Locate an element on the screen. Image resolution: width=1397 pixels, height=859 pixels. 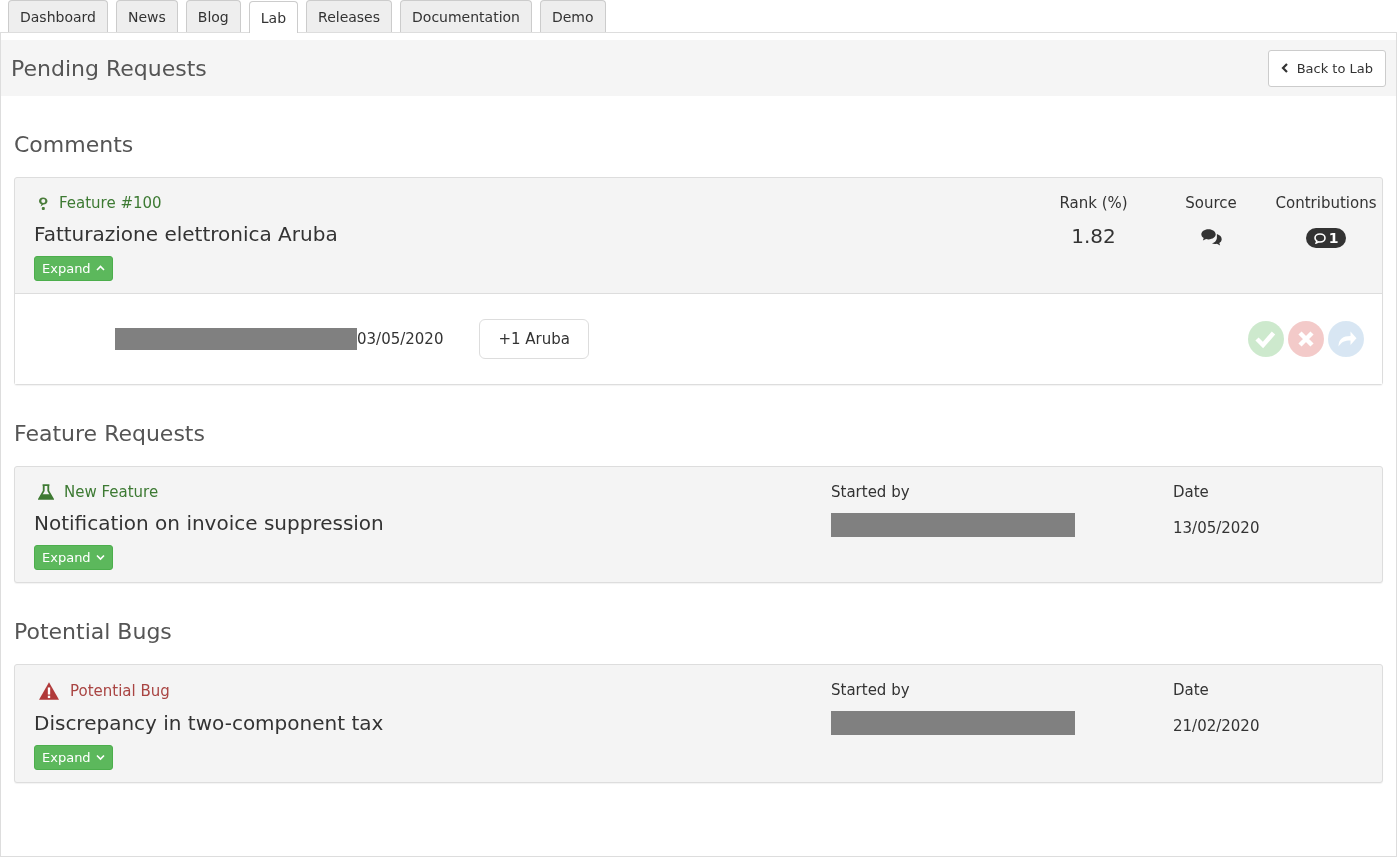
reject-x-icon is located at coordinates (1306, 339).